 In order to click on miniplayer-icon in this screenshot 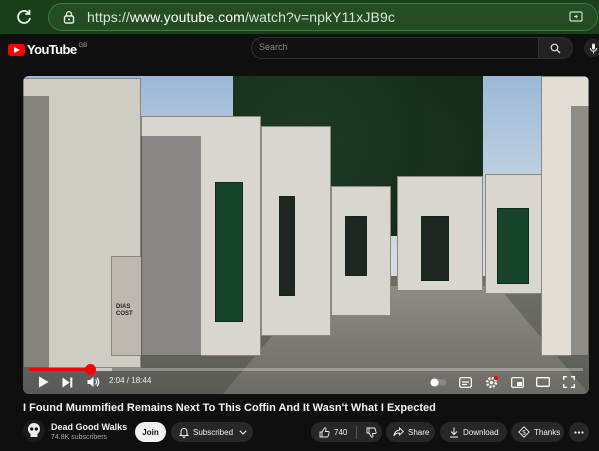, I will do `click(517, 382)`.